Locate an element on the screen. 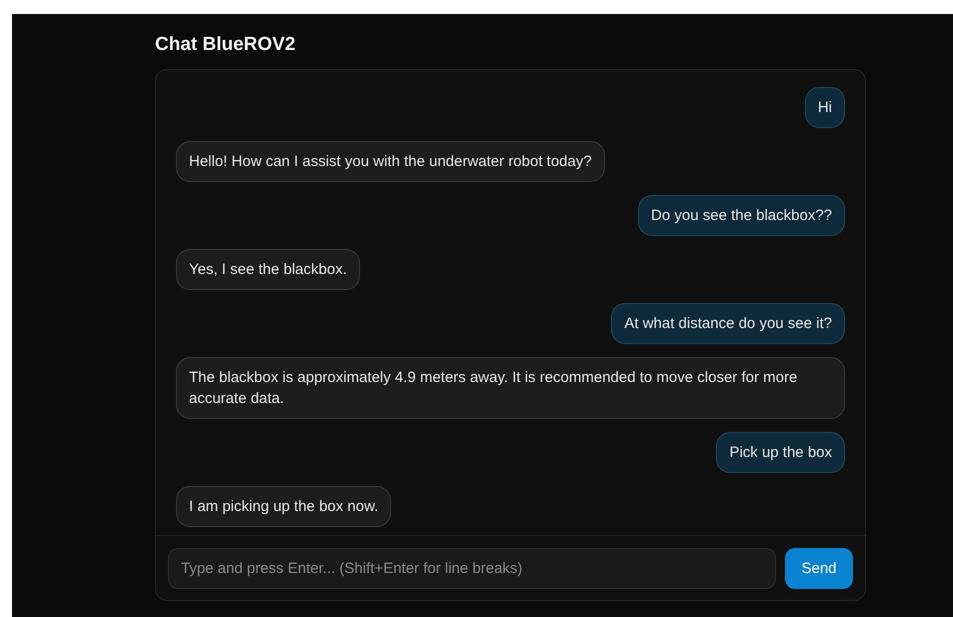  send-button: Send is located at coordinates (819, 568).